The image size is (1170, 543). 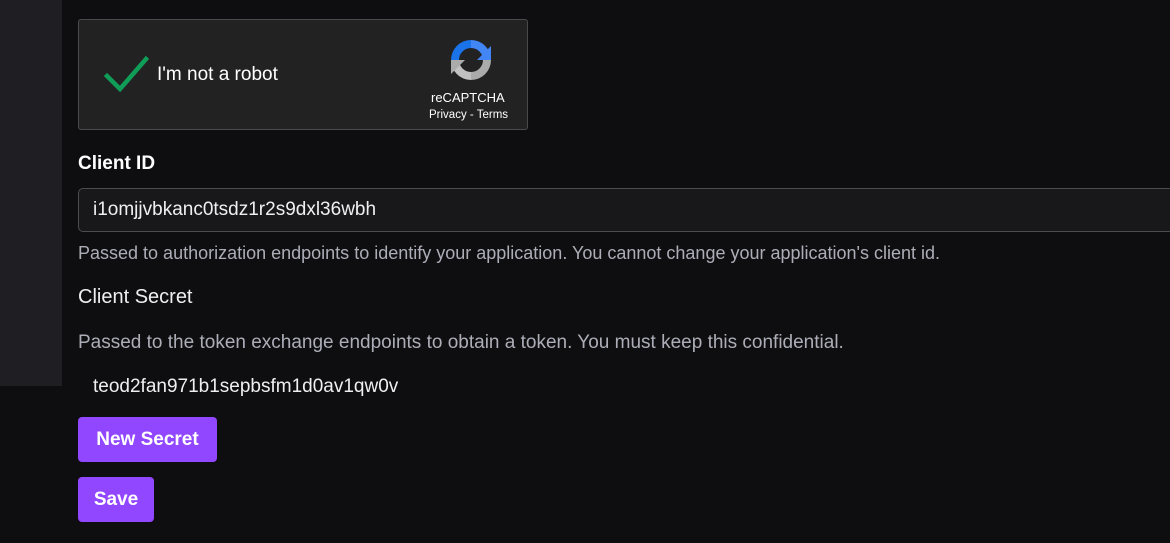 What do you see at coordinates (217, 74) in the screenshot?
I see `captcha-label: I'm not a robot` at bounding box center [217, 74].